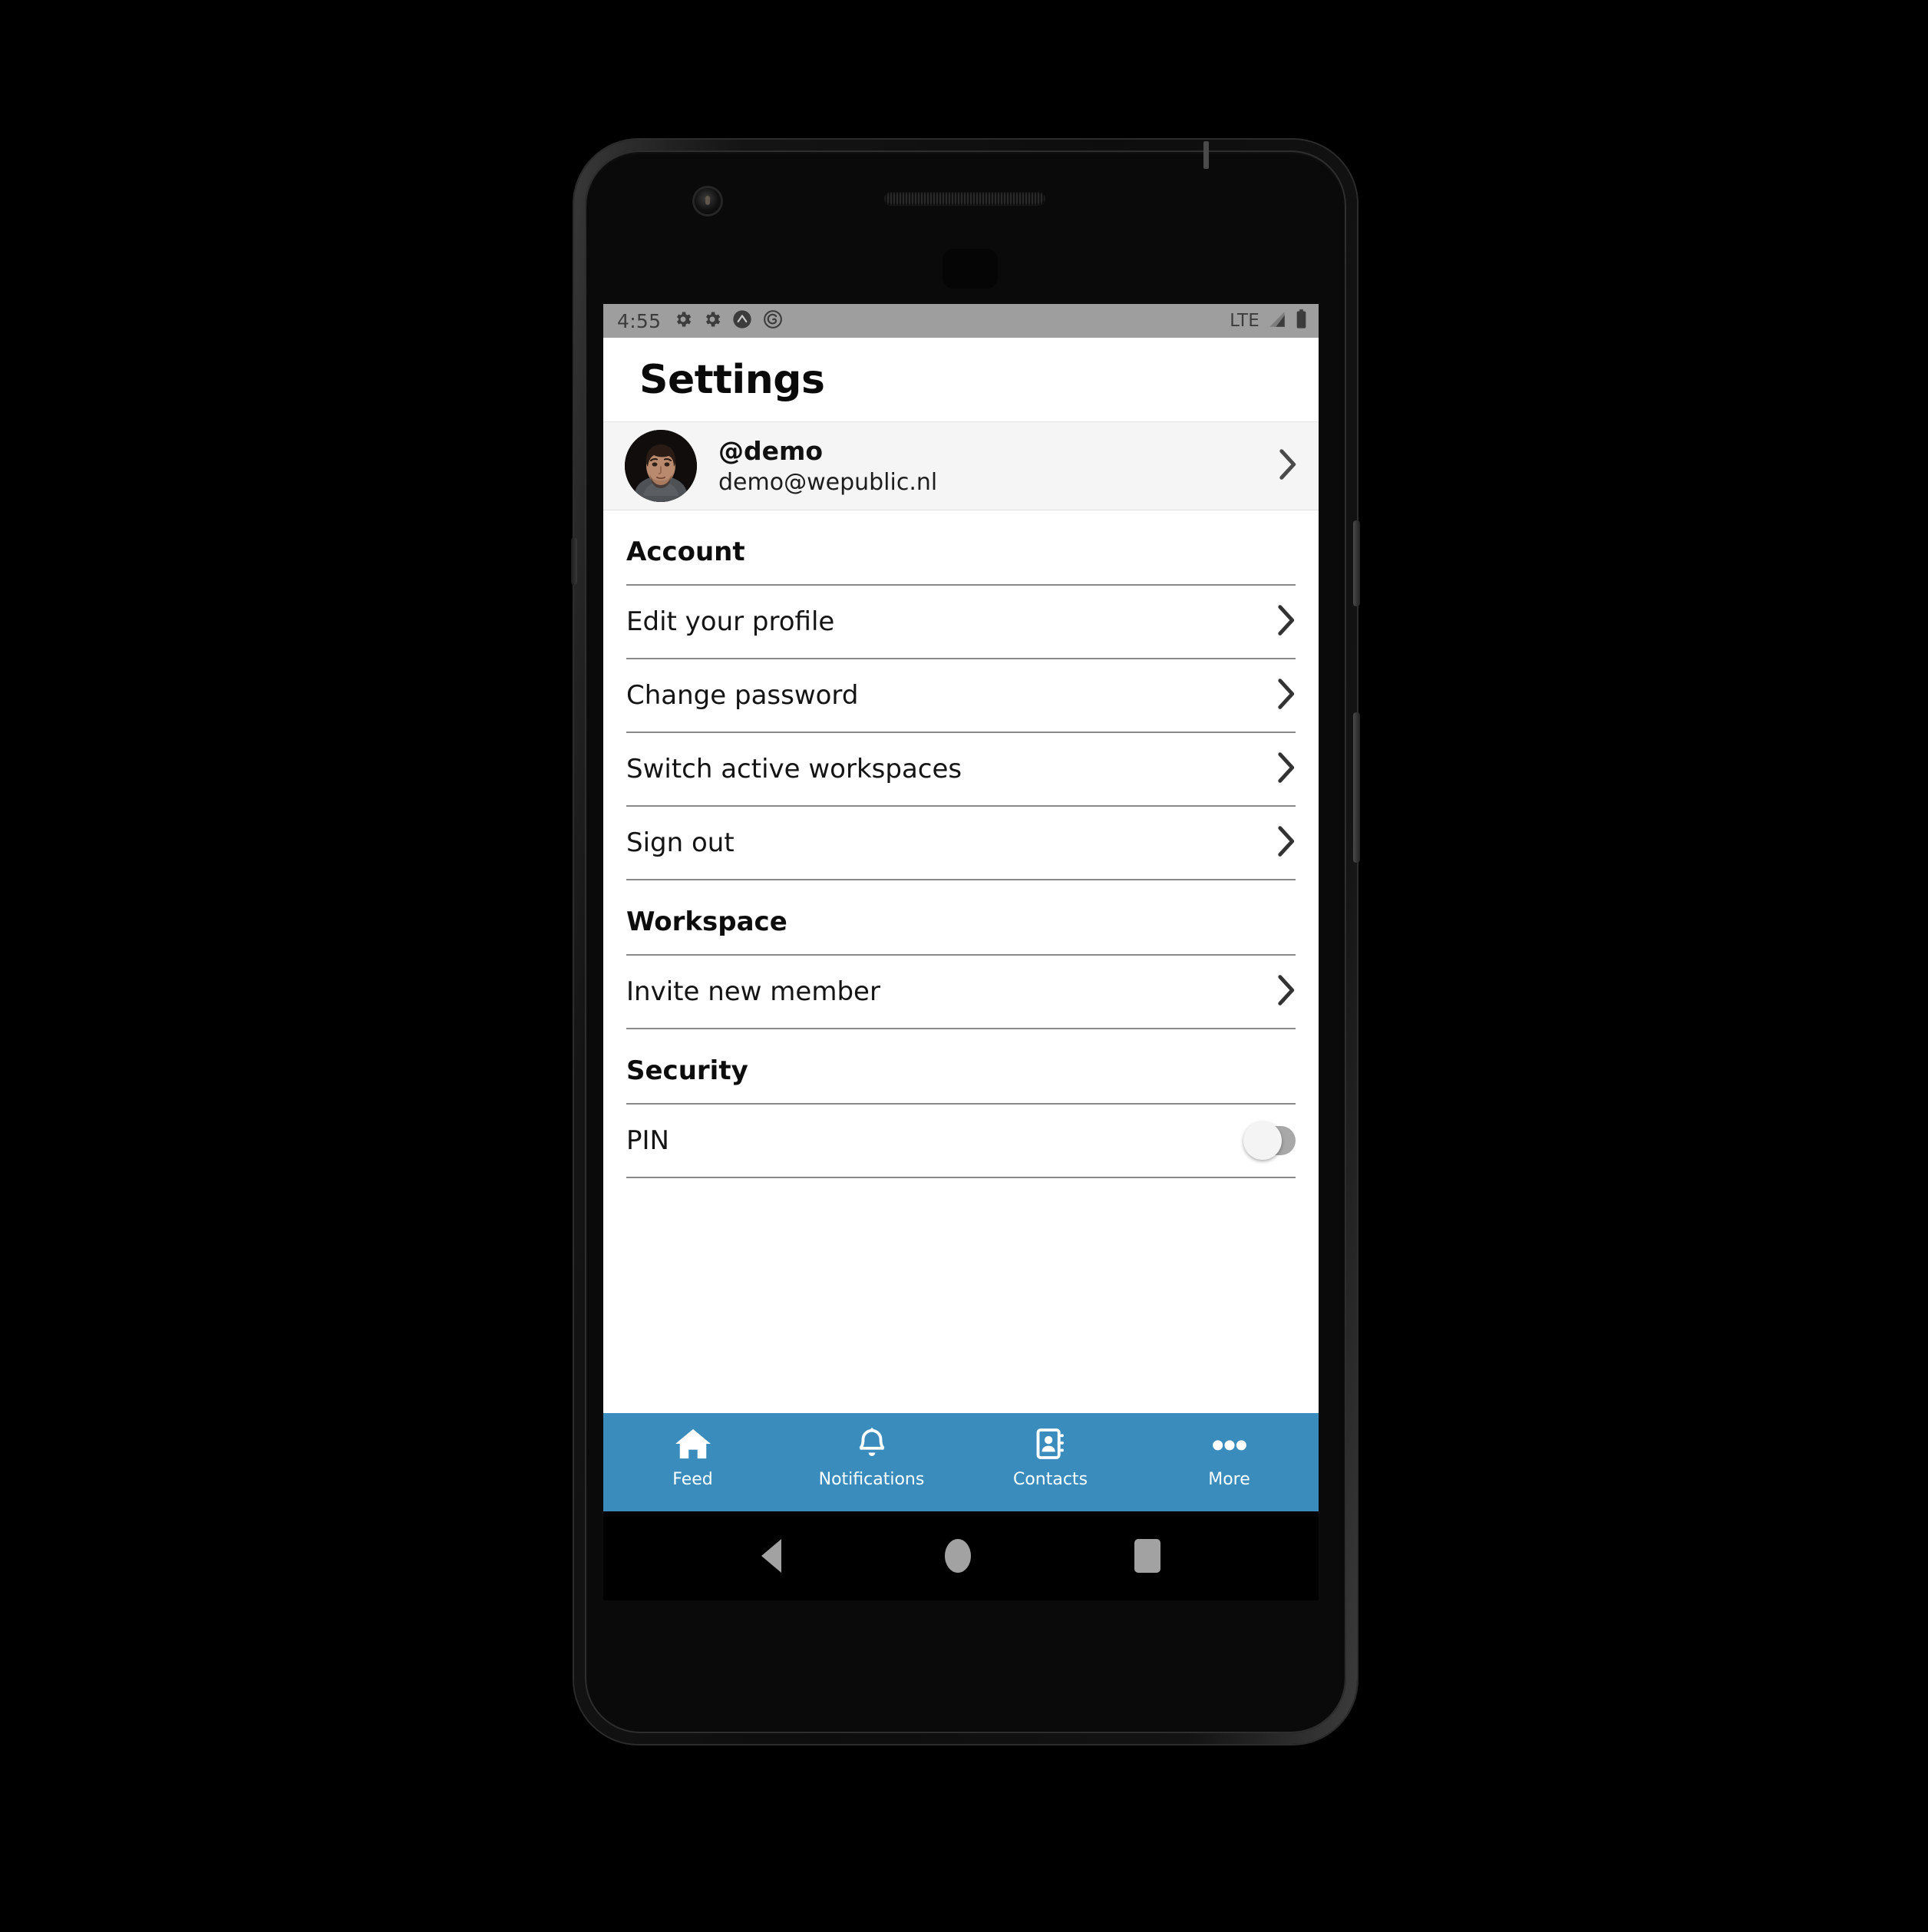 This screenshot has width=1928, height=1932. I want to click on settings-row-label: Sign out, so click(681, 842).